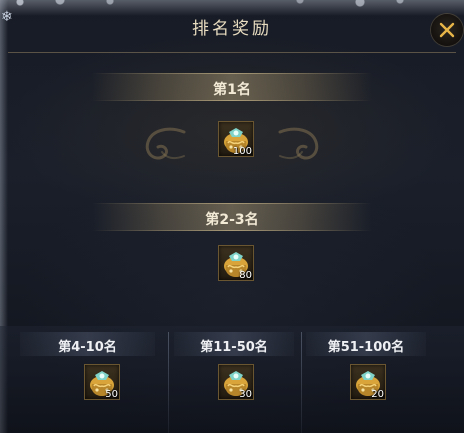 The height and width of the screenshot is (433, 464). I want to click on reward-count-4: 30, so click(245, 394).